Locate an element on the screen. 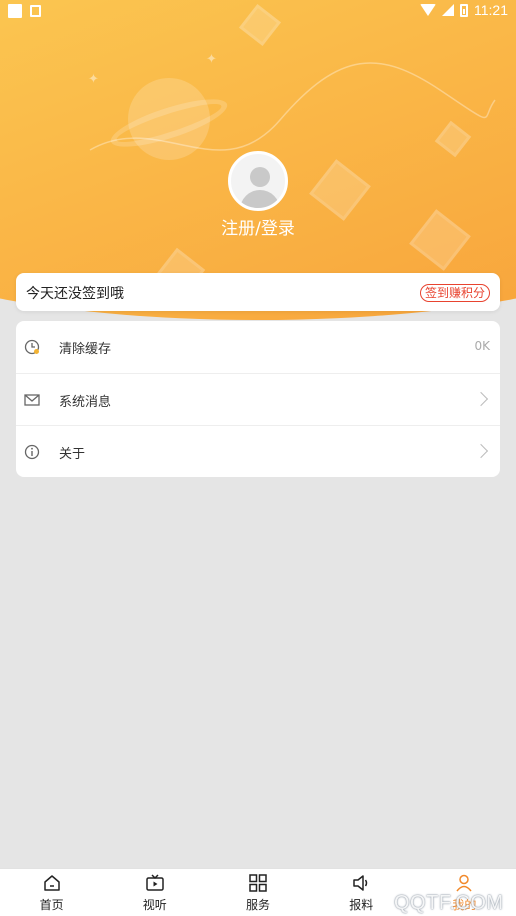 This screenshot has width=516, height=916. info-icon is located at coordinates (32, 452).